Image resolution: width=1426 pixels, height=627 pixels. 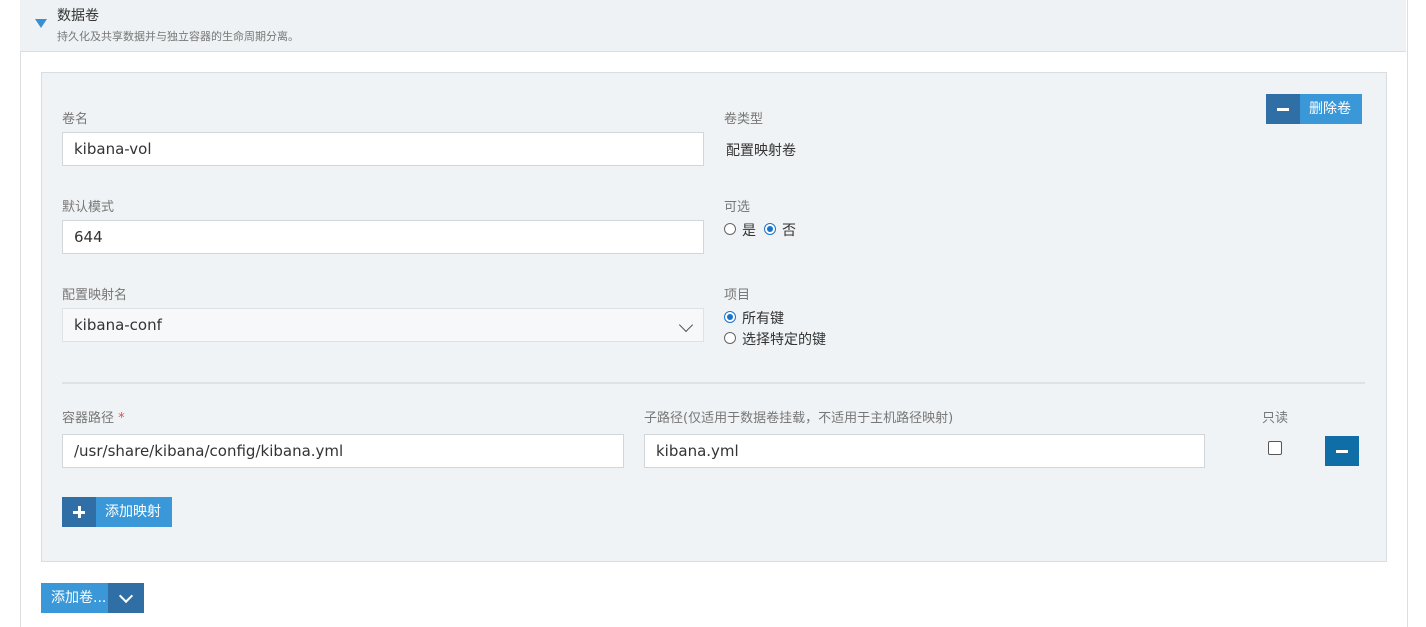 What do you see at coordinates (770, 229) in the screenshot?
I see `optional-no-radio` at bounding box center [770, 229].